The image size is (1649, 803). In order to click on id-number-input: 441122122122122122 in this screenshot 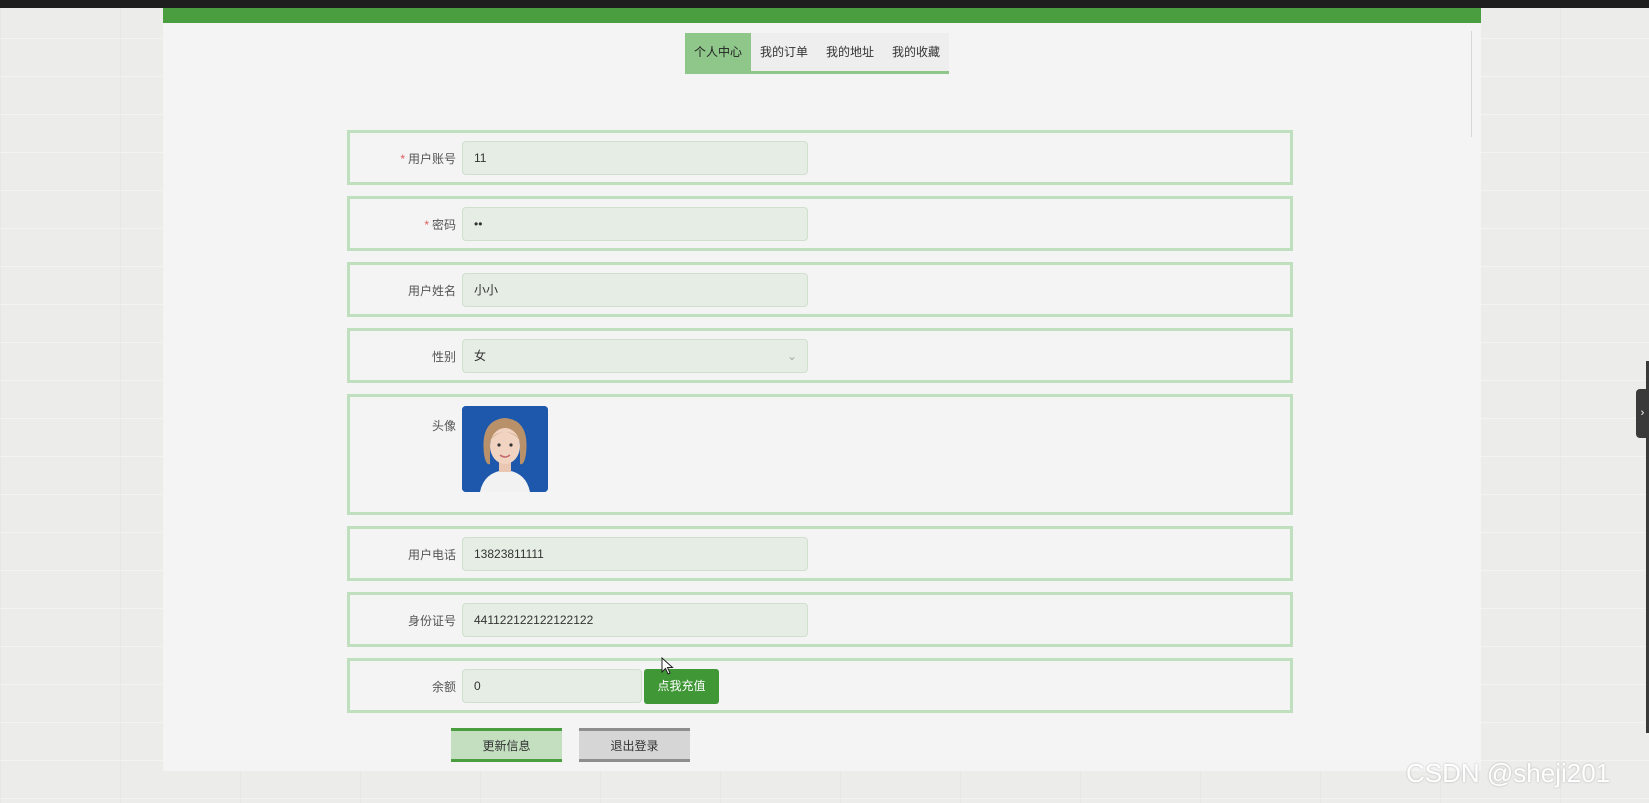, I will do `click(635, 620)`.